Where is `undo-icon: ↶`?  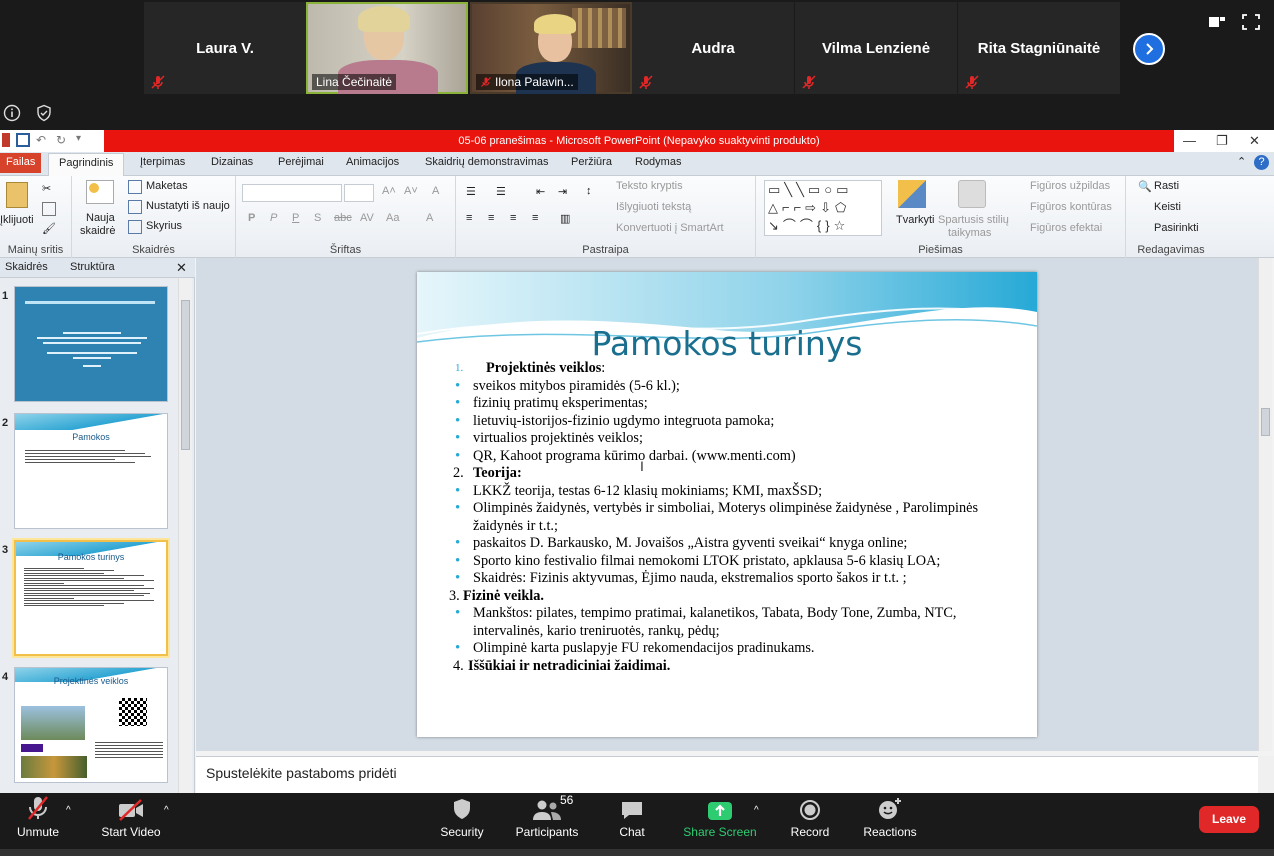 undo-icon: ↶ is located at coordinates (43, 140).